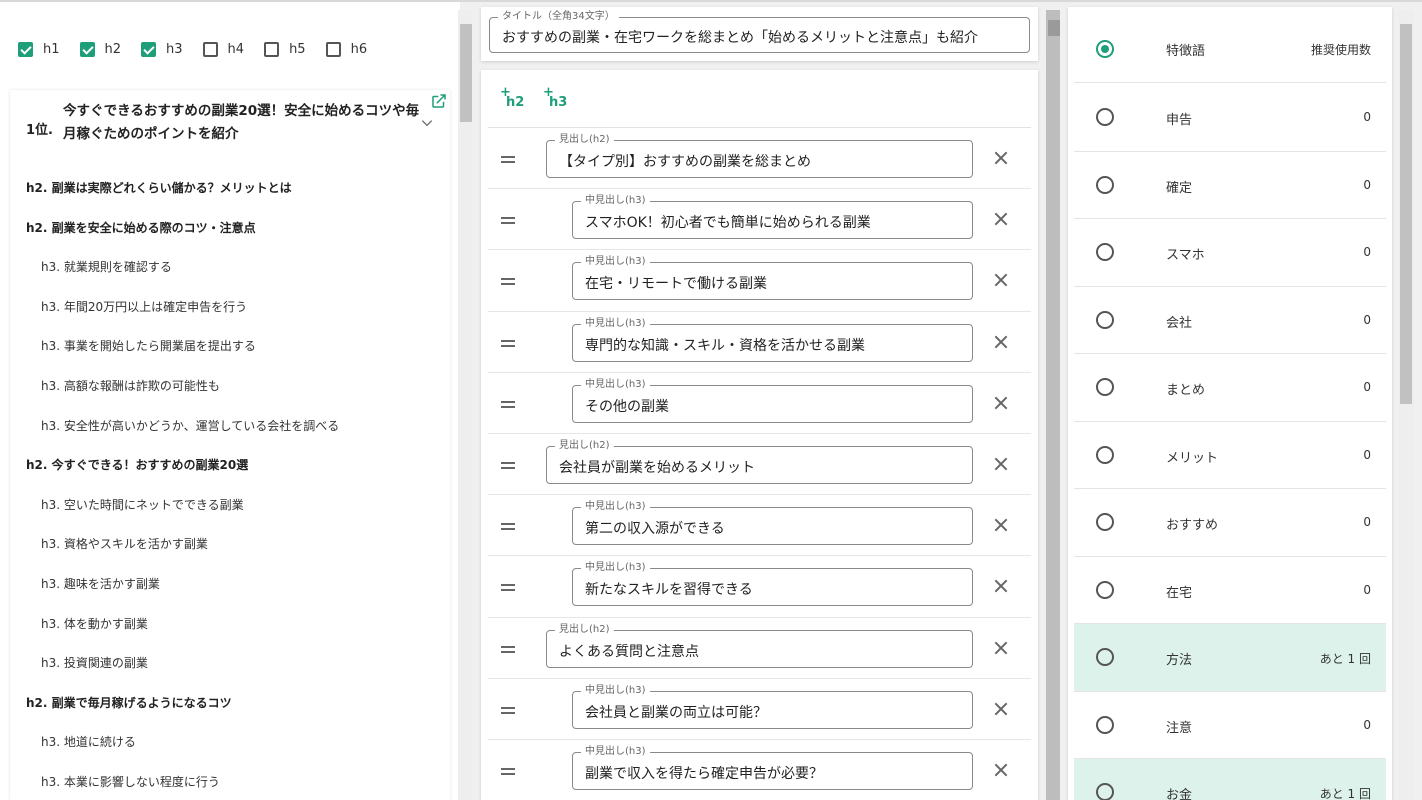 Image resolution: width=1422 pixels, height=800 pixels. Describe the element at coordinates (1105, 49) in the screenshot. I see `select-all-radio` at that location.